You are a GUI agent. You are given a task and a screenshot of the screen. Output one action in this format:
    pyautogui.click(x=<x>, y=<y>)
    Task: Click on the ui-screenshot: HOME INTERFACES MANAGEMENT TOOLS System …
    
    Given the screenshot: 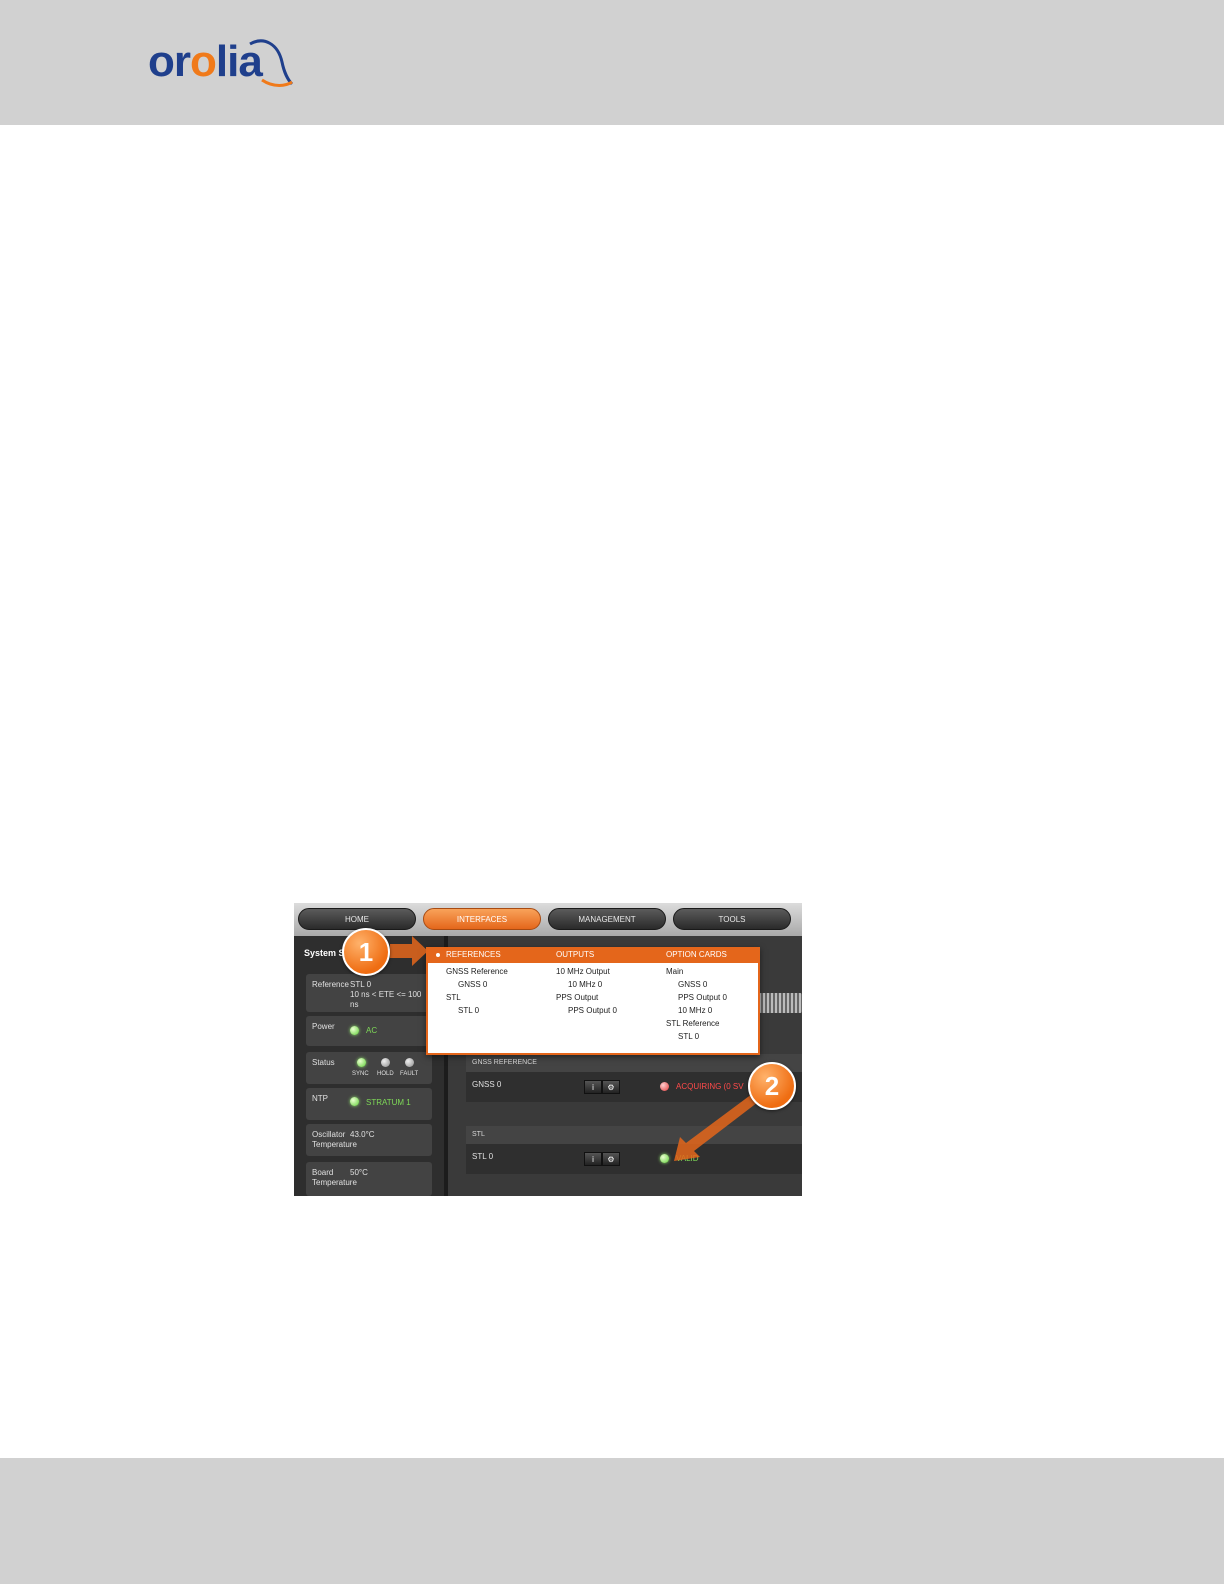 What is the action you would take?
    pyautogui.click(x=548, y=1049)
    